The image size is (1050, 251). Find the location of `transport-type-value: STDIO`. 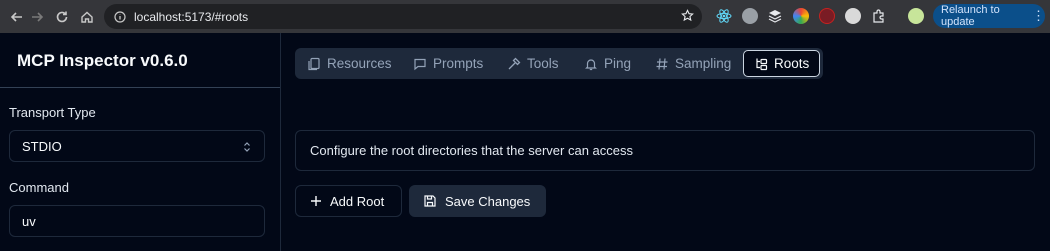

transport-type-value: STDIO is located at coordinates (42, 146).